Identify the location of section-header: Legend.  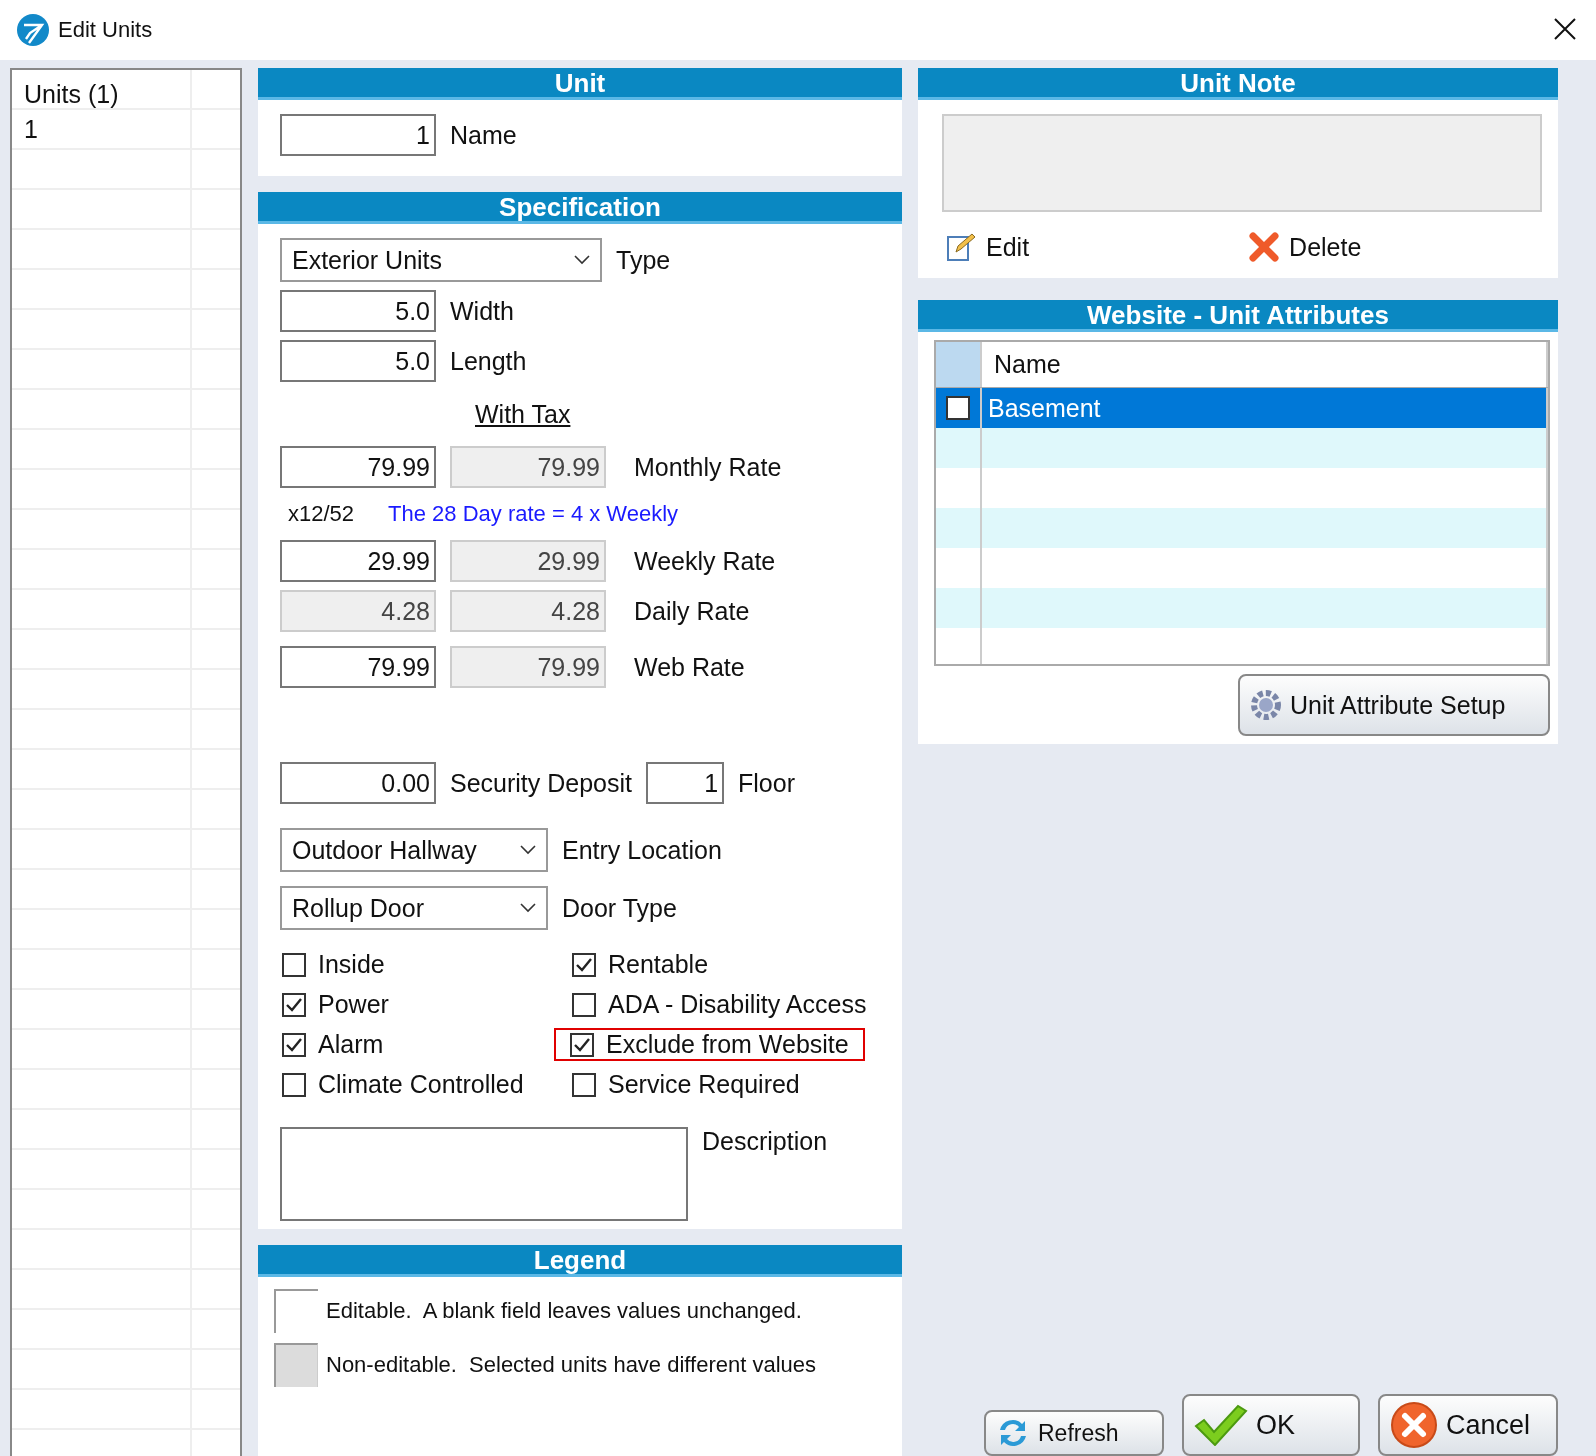
(580, 1261).